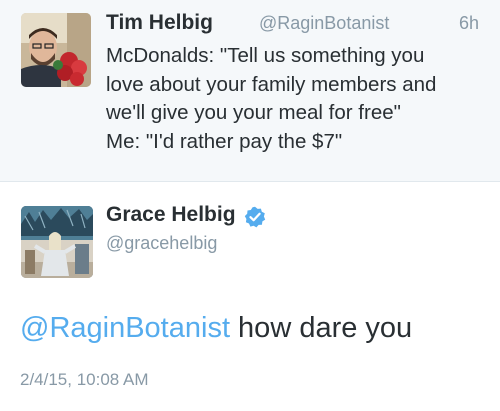 The image size is (500, 411). I want to click on mention-link: @RaginBotanist, so click(125, 328).